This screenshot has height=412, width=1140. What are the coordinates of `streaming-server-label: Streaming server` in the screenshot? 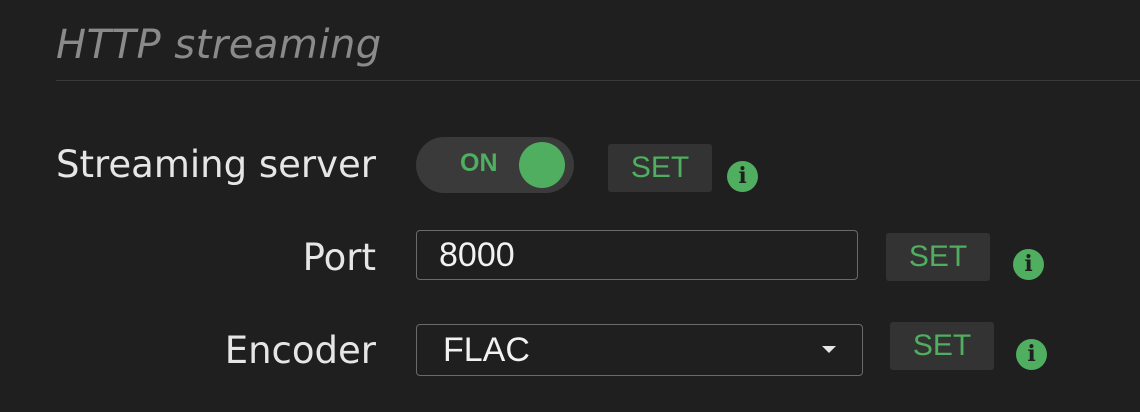 It's located at (216, 164).